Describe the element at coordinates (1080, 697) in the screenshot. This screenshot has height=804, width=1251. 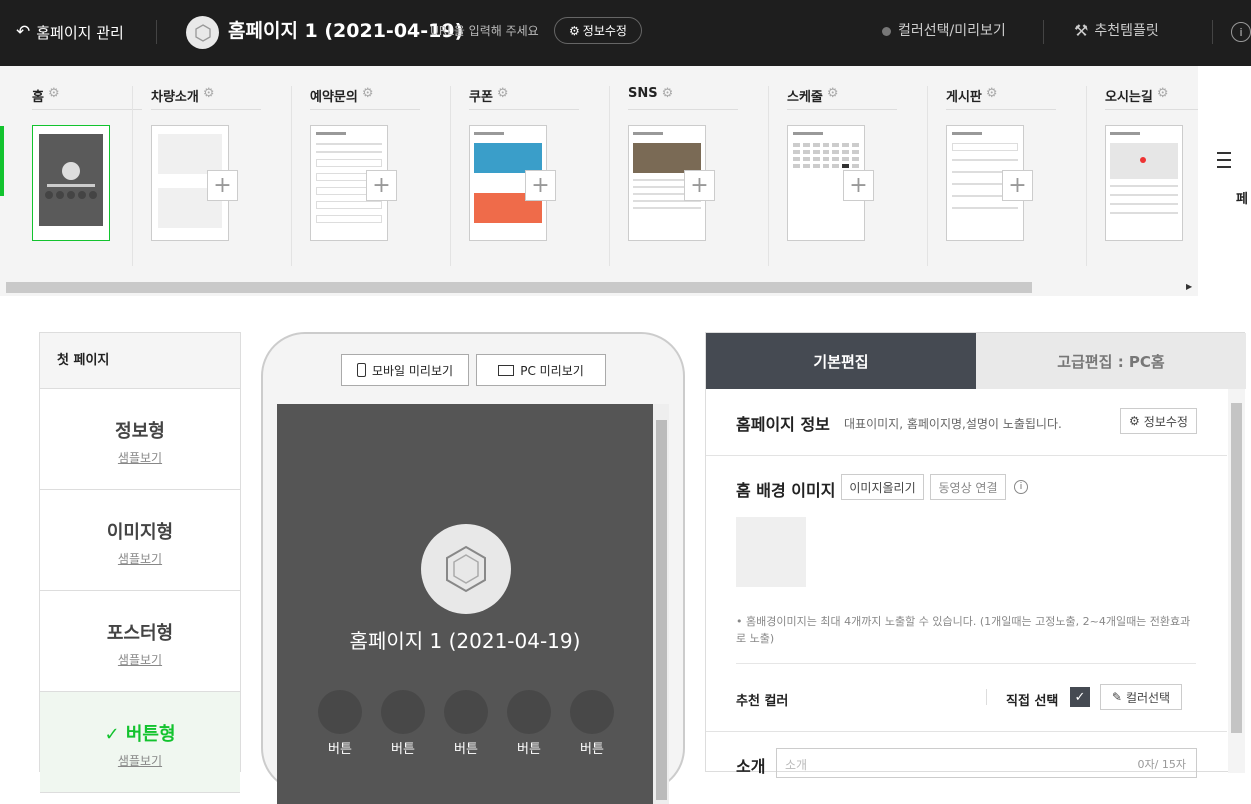
I see `direct-select-checkbox: ✓` at that location.